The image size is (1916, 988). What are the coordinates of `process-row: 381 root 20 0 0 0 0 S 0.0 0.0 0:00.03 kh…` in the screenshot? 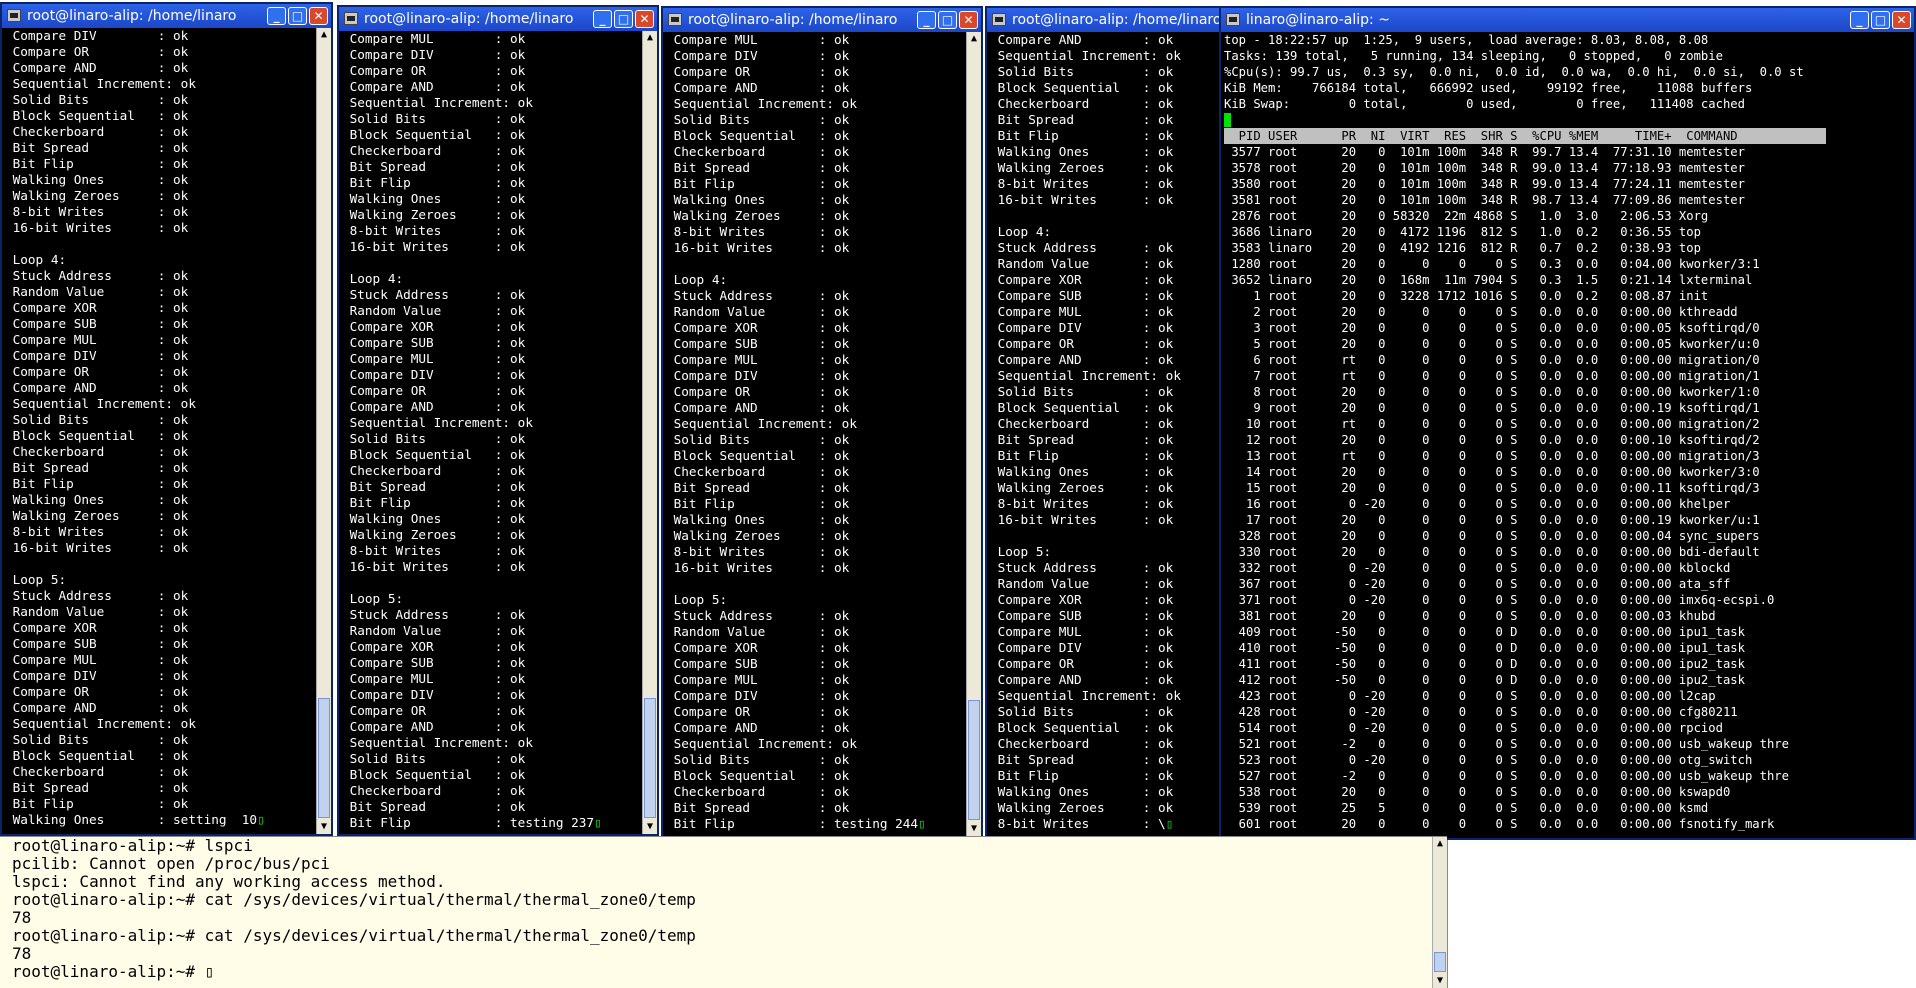 It's located at (1470, 616).